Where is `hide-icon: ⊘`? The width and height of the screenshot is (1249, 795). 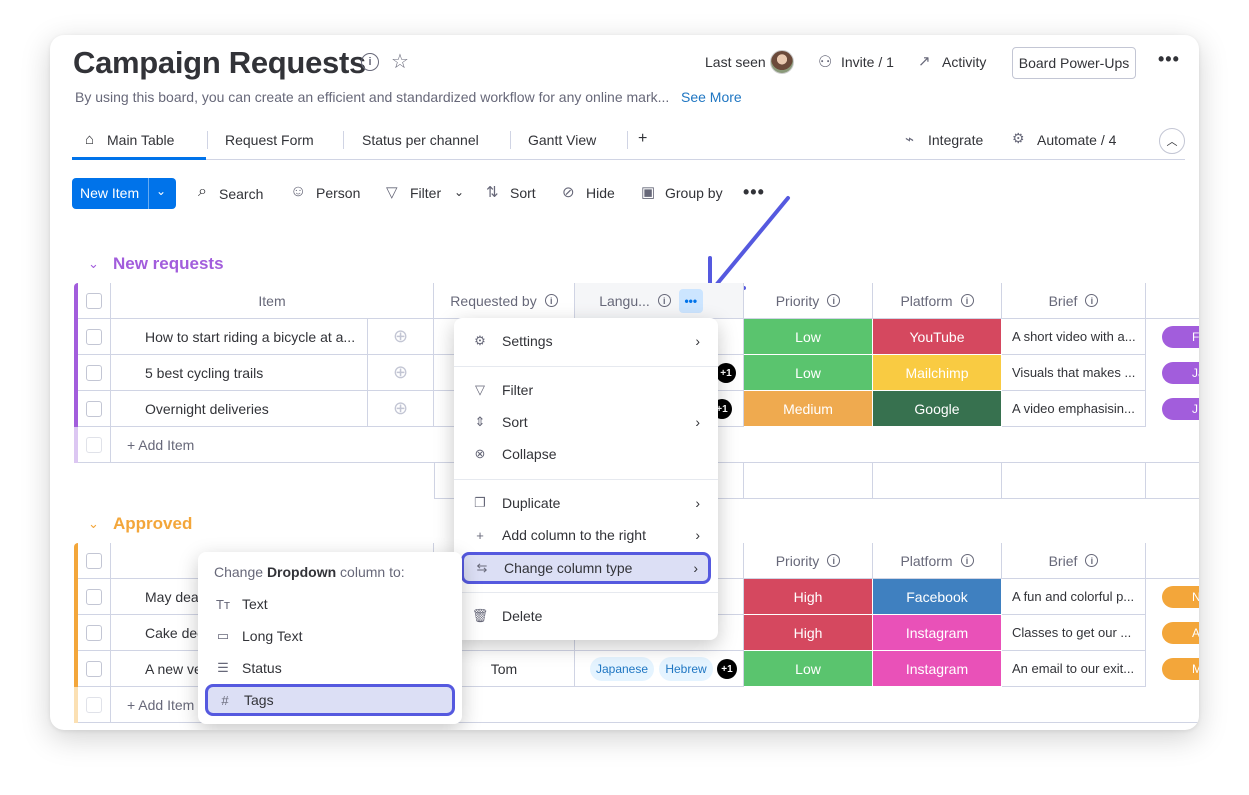
hide-icon: ⊘ is located at coordinates (568, 192).